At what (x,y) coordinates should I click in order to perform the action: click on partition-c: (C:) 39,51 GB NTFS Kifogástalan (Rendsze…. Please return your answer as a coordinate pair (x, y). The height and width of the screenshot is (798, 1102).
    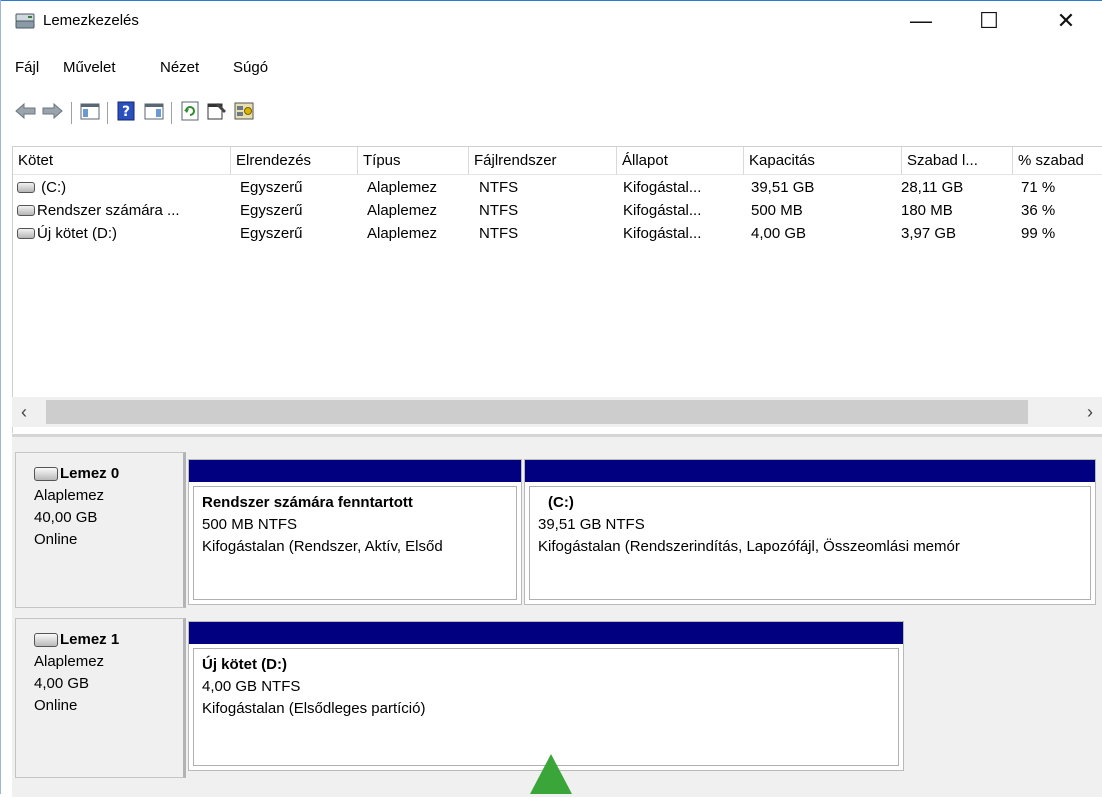
    Looking at the image, I should click on (810, 532).